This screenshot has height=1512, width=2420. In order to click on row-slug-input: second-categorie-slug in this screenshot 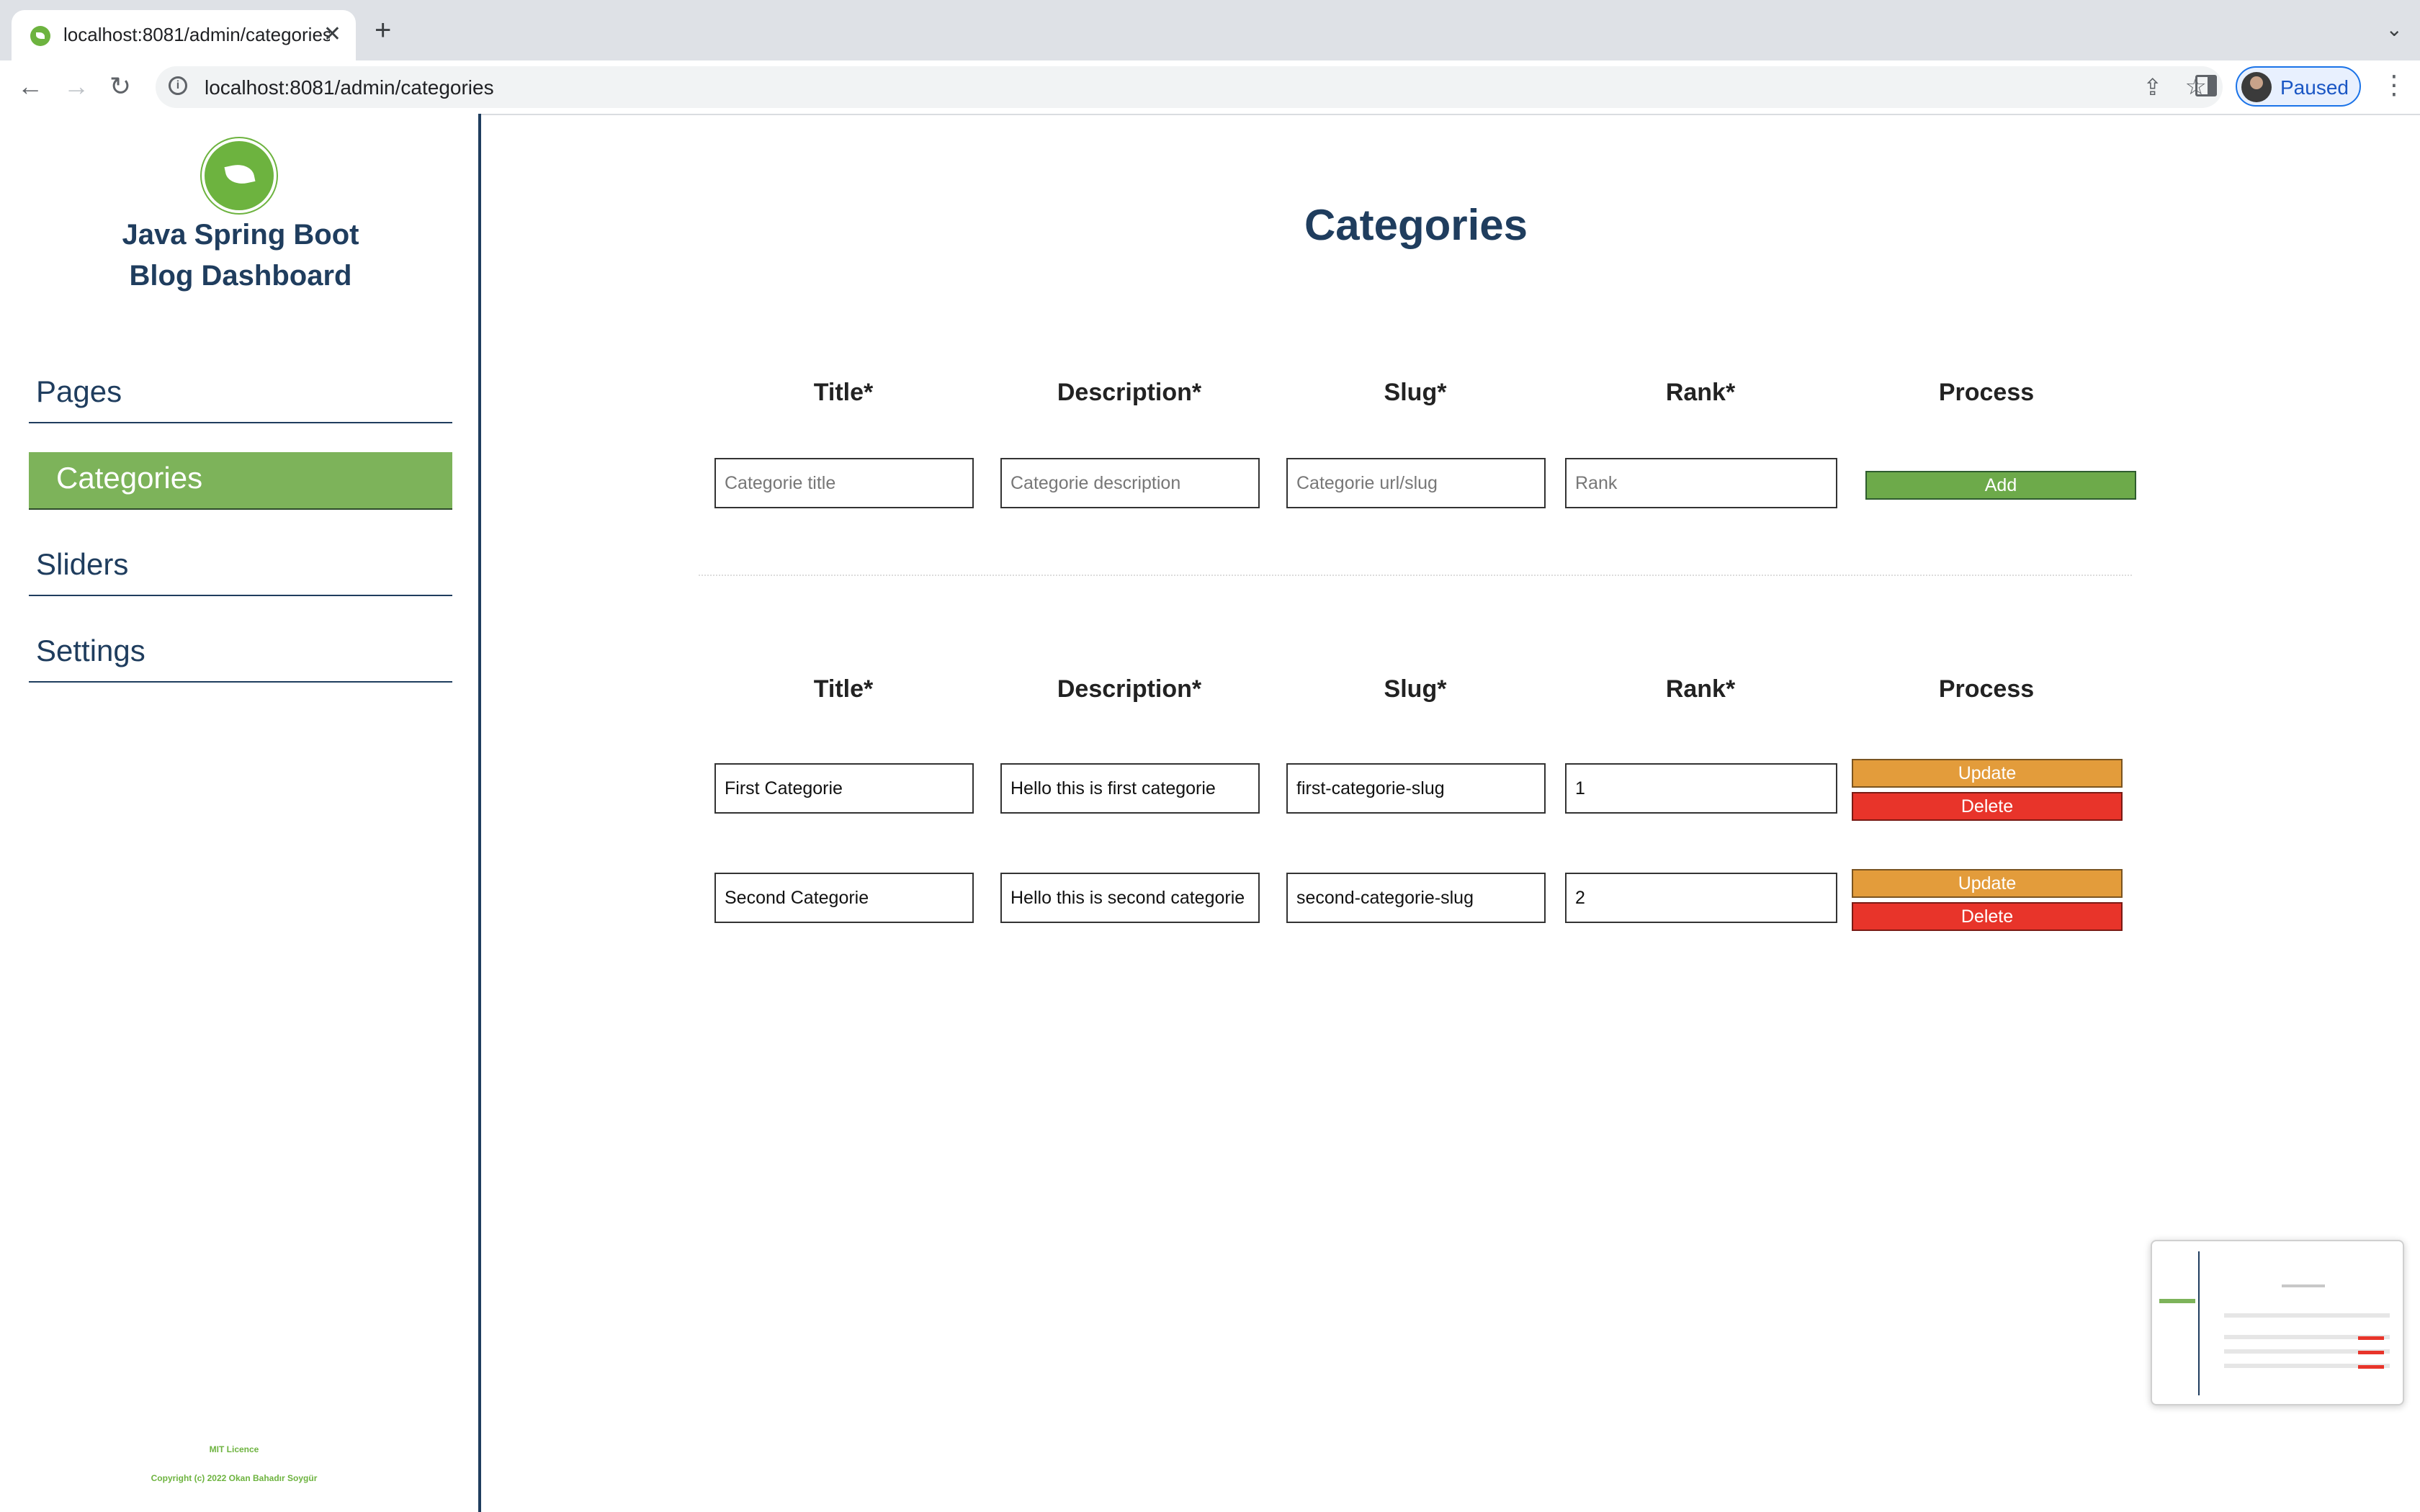, I will do `click(1416, 898)`.